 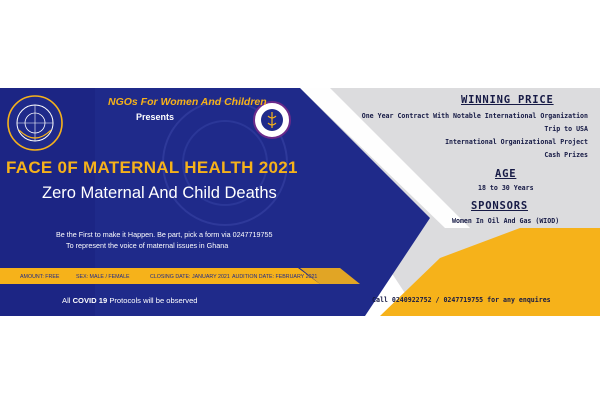 I want to click on winning-price-item-2: Trip to USA, so click(x=566, y=129).